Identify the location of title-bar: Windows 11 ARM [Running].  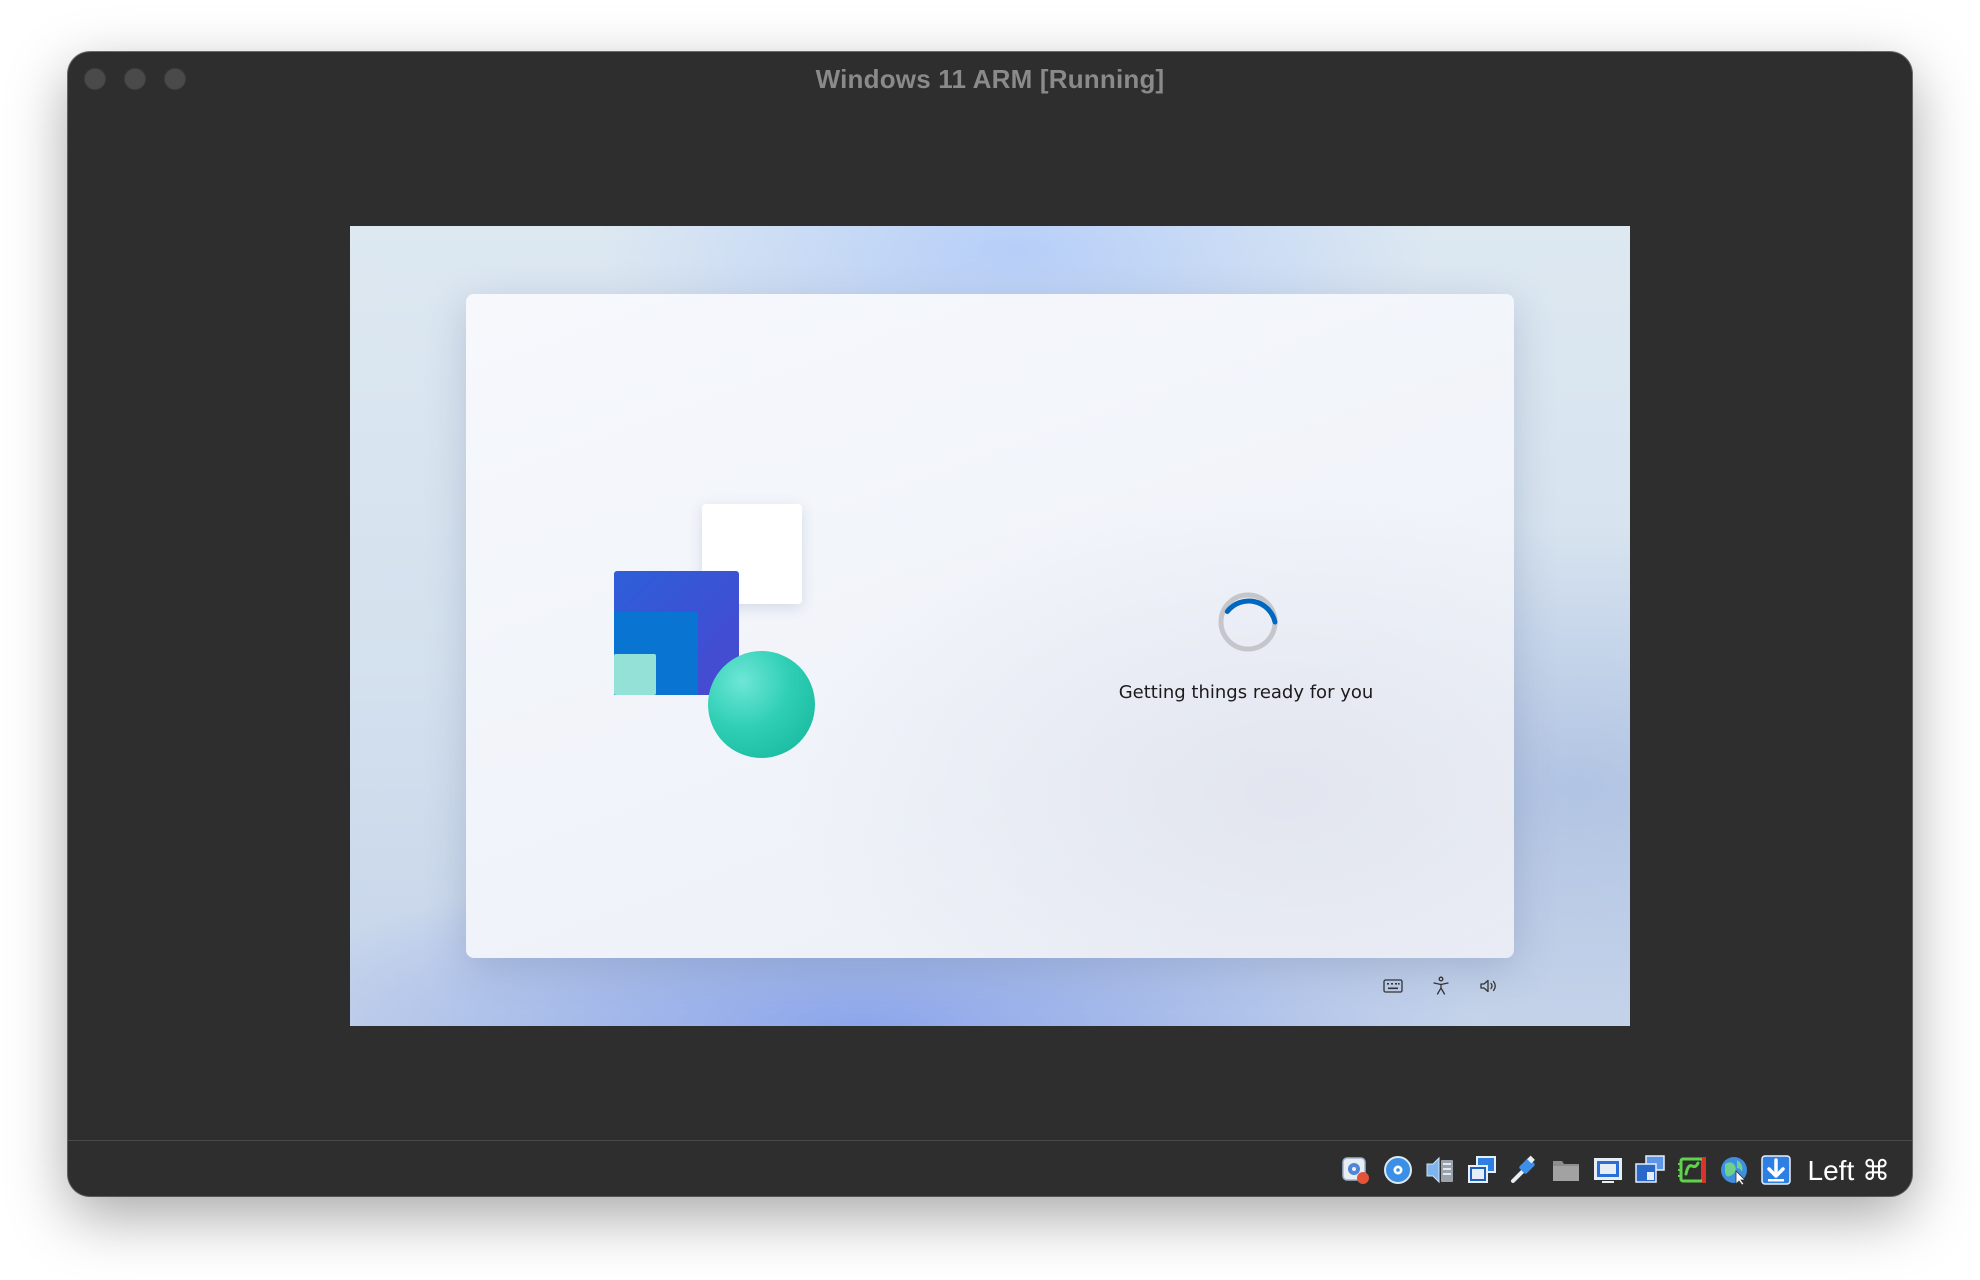
(990, 78).